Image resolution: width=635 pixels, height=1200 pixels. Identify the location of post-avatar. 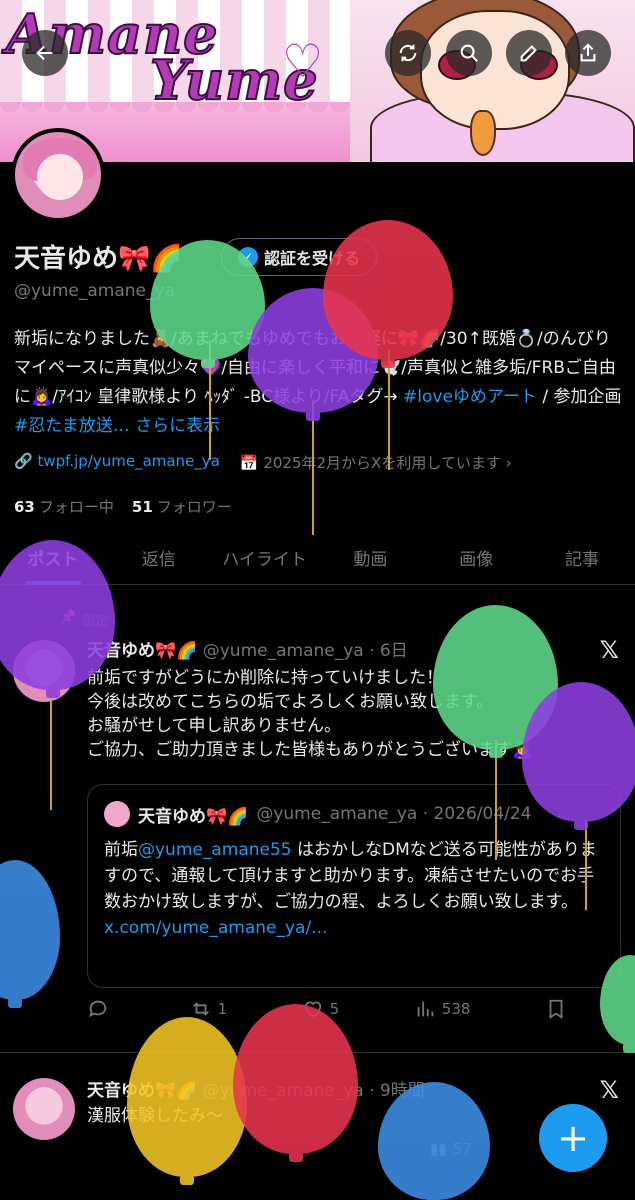
(44, 1109).